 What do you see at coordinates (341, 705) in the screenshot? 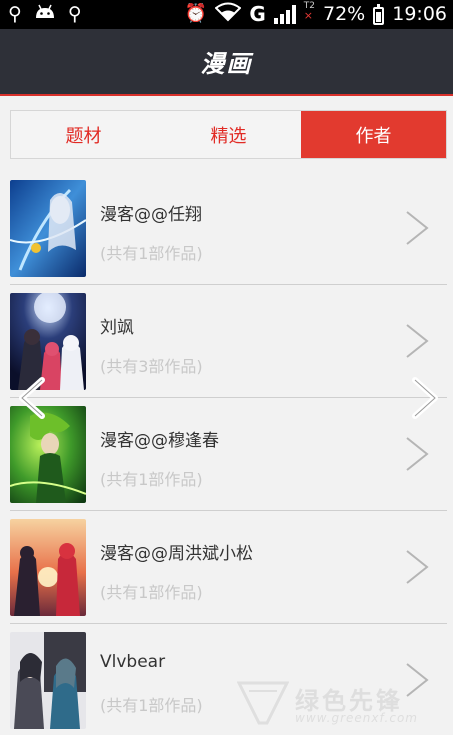
I see `watermark: 绿色先锋 www.greenxf.com` at bounding box center [341, 705].